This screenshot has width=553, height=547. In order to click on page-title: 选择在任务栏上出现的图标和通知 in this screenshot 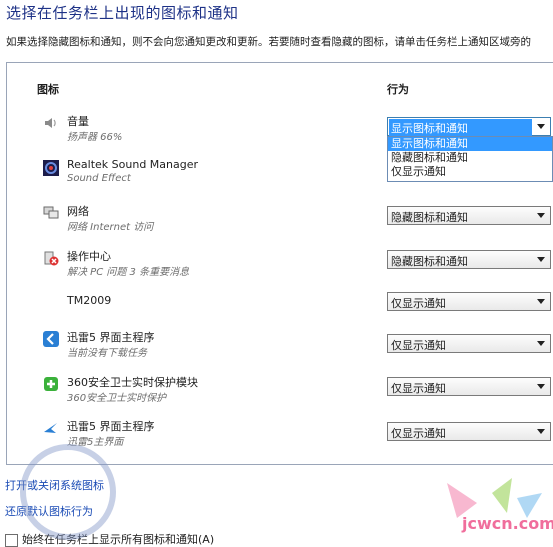, I will do `click(122, 13)`.